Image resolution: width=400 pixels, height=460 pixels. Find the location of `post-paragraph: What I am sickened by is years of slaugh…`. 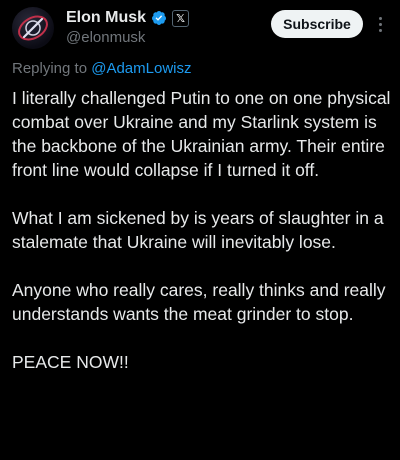

post-paragraph: What I am sickened by is years of slaugh… is located at coordinates (198, 230).